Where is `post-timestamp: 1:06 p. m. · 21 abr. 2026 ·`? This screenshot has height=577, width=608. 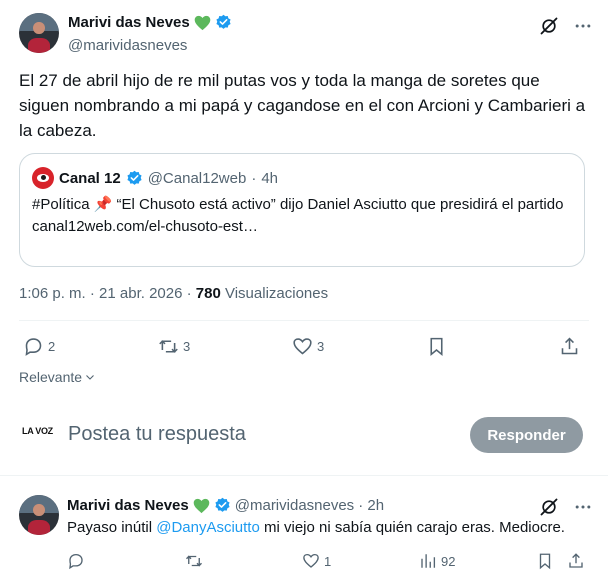 post-timestamp: 1:06 p. m. · 21 abr. 2026 · is located at coordinates (107, 293).